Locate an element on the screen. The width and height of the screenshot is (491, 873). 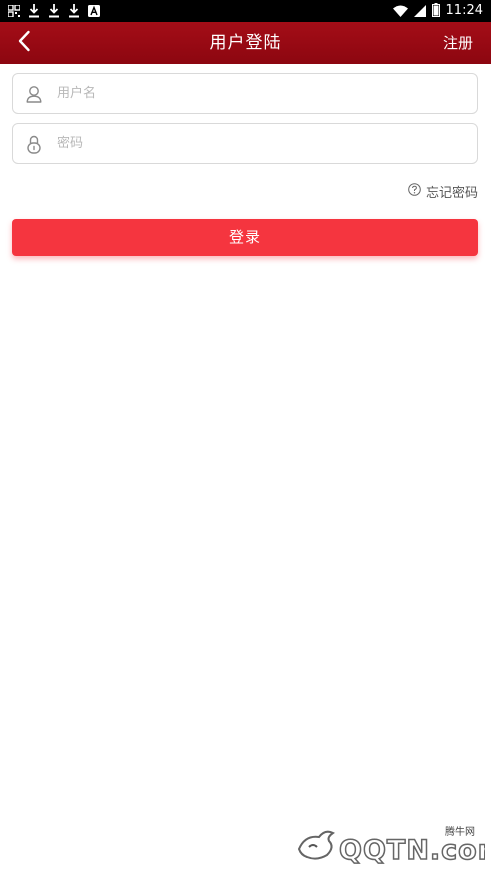
password-field is located at coordinates (245, 143).